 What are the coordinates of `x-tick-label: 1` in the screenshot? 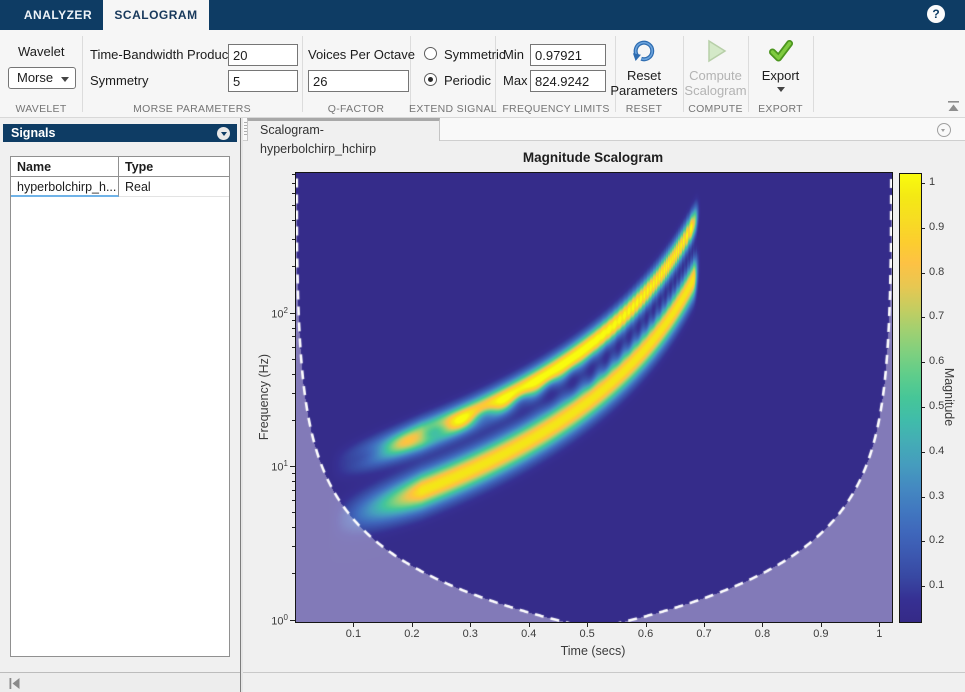 It's located at (879, 634).